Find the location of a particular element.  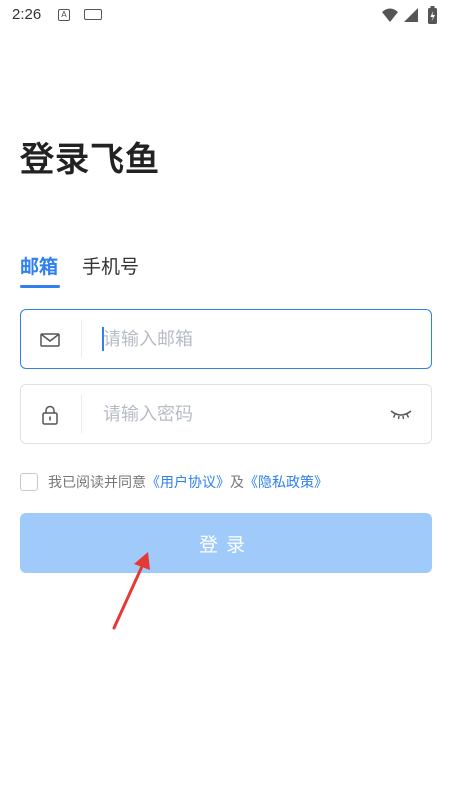

agreement-row: 我已阅读并同意 《用户协议》 及 《隐私政策》 is located at coordinates (174, 482).